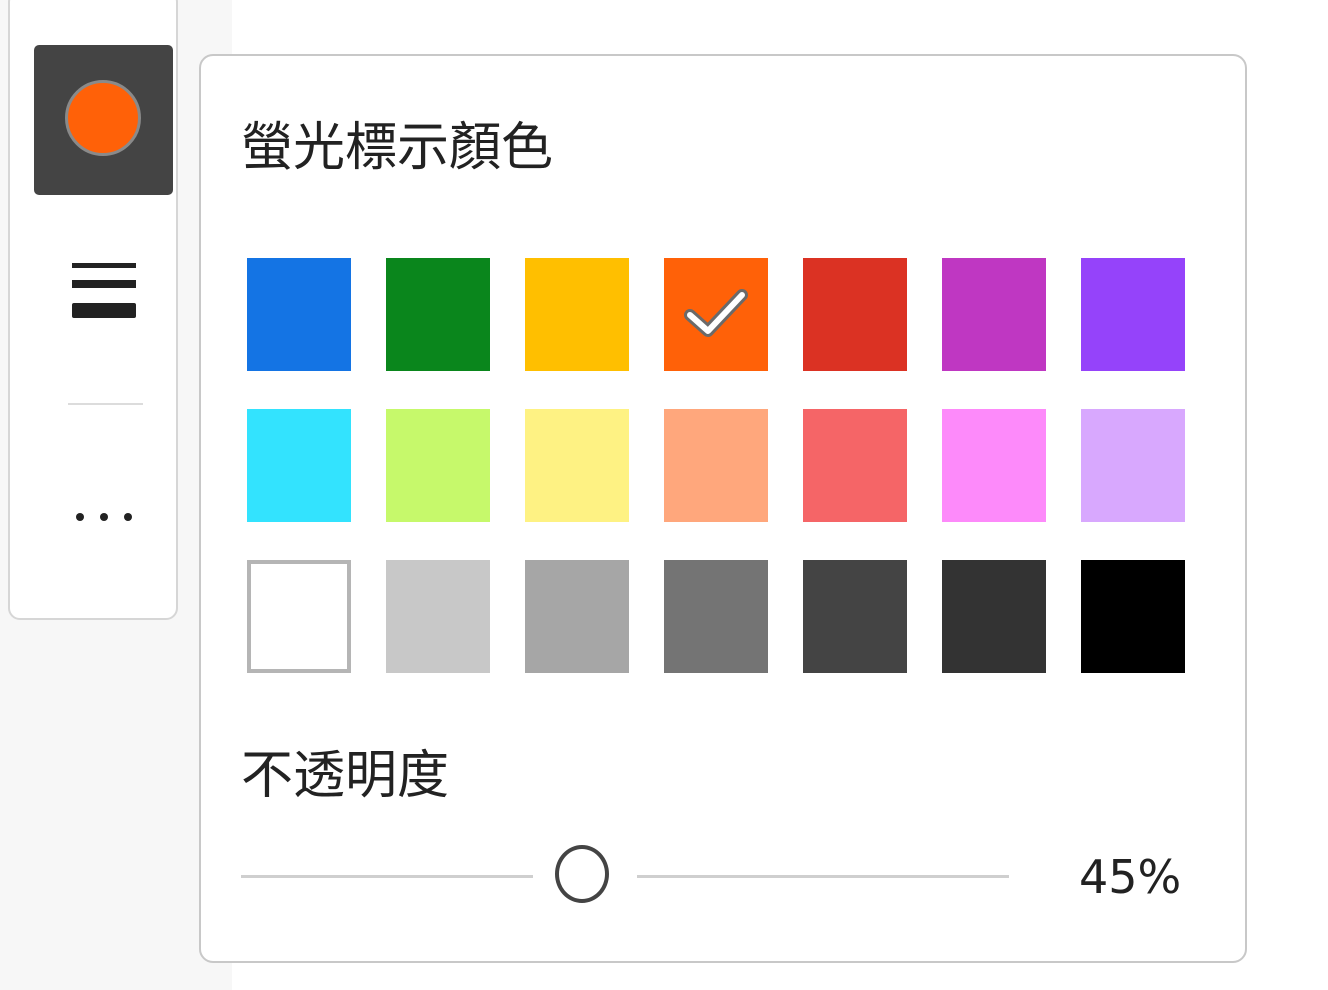 The width and height of the screenshot is (1328, 990). I want to click on highlight-toolbar, so click(93, 310).